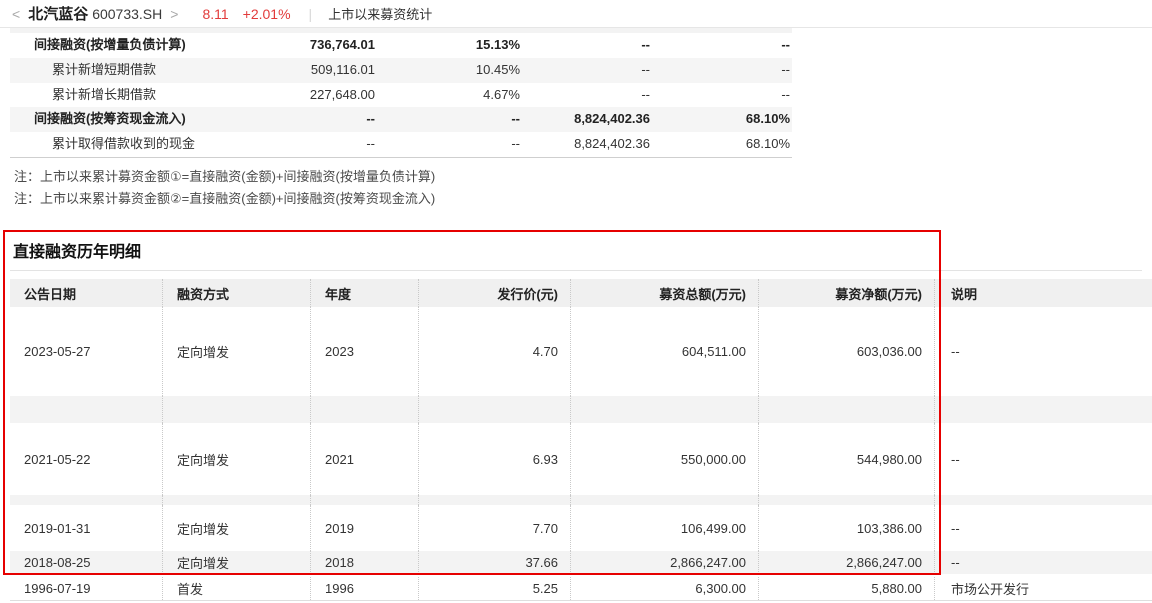 This screenshot has width=1152, height=603. I want to click on cell-total-raised: 604,511.00, so click(664, 351).